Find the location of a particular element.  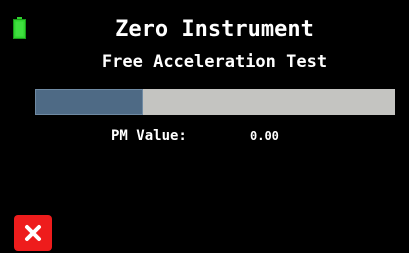

page-title: Zero Instrument is located at coordinates (214, 29).